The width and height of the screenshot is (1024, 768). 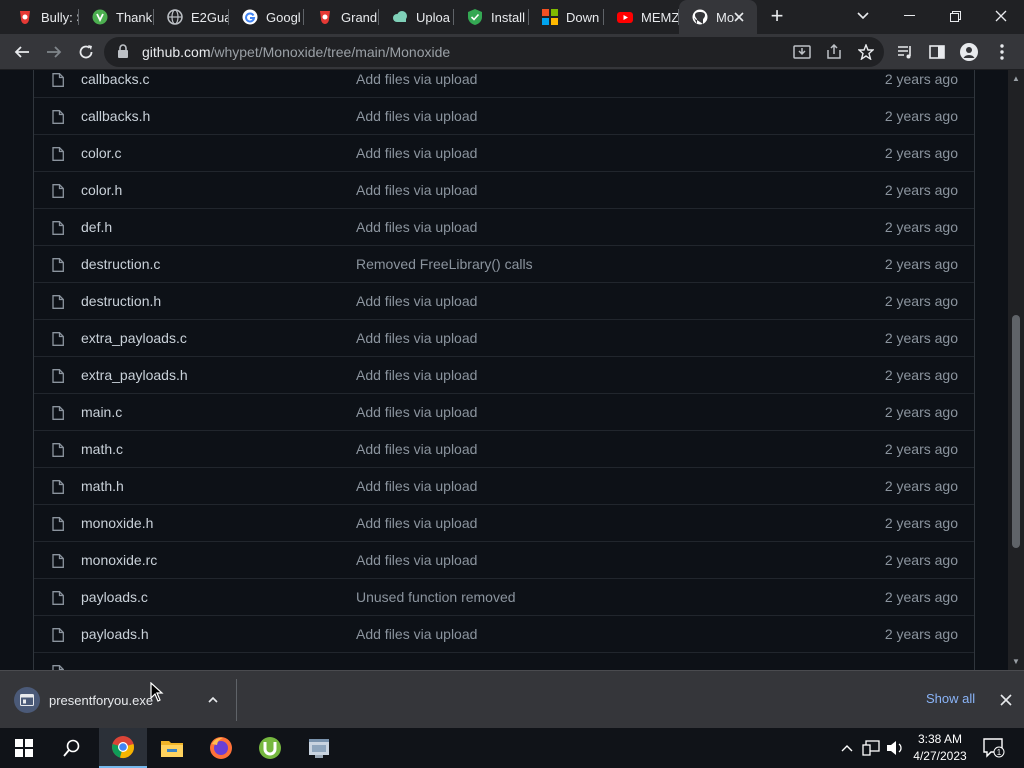 What do you see at coordinates (847, 748) in the screenshot?
I see `show-hidden-icons-button` at bounding box center [847, 748].